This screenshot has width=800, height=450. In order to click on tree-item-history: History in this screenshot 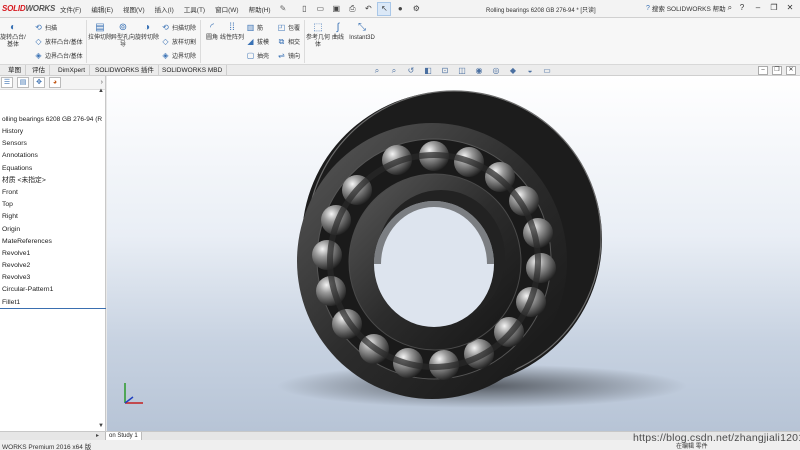, I will do `click(53, 132)`.